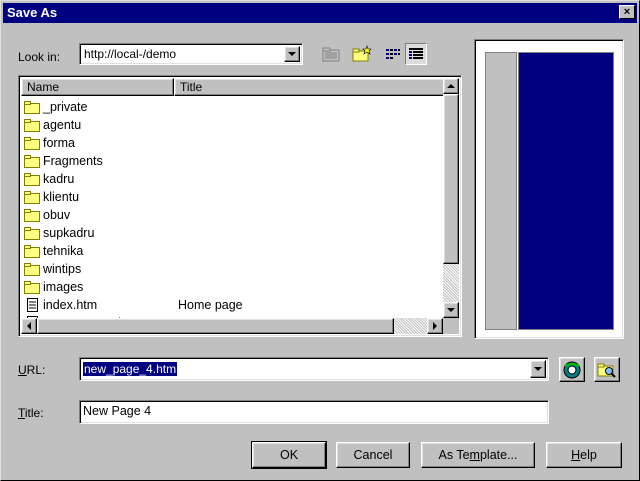  I want to click on item-name: kadru, so click(59, 179).